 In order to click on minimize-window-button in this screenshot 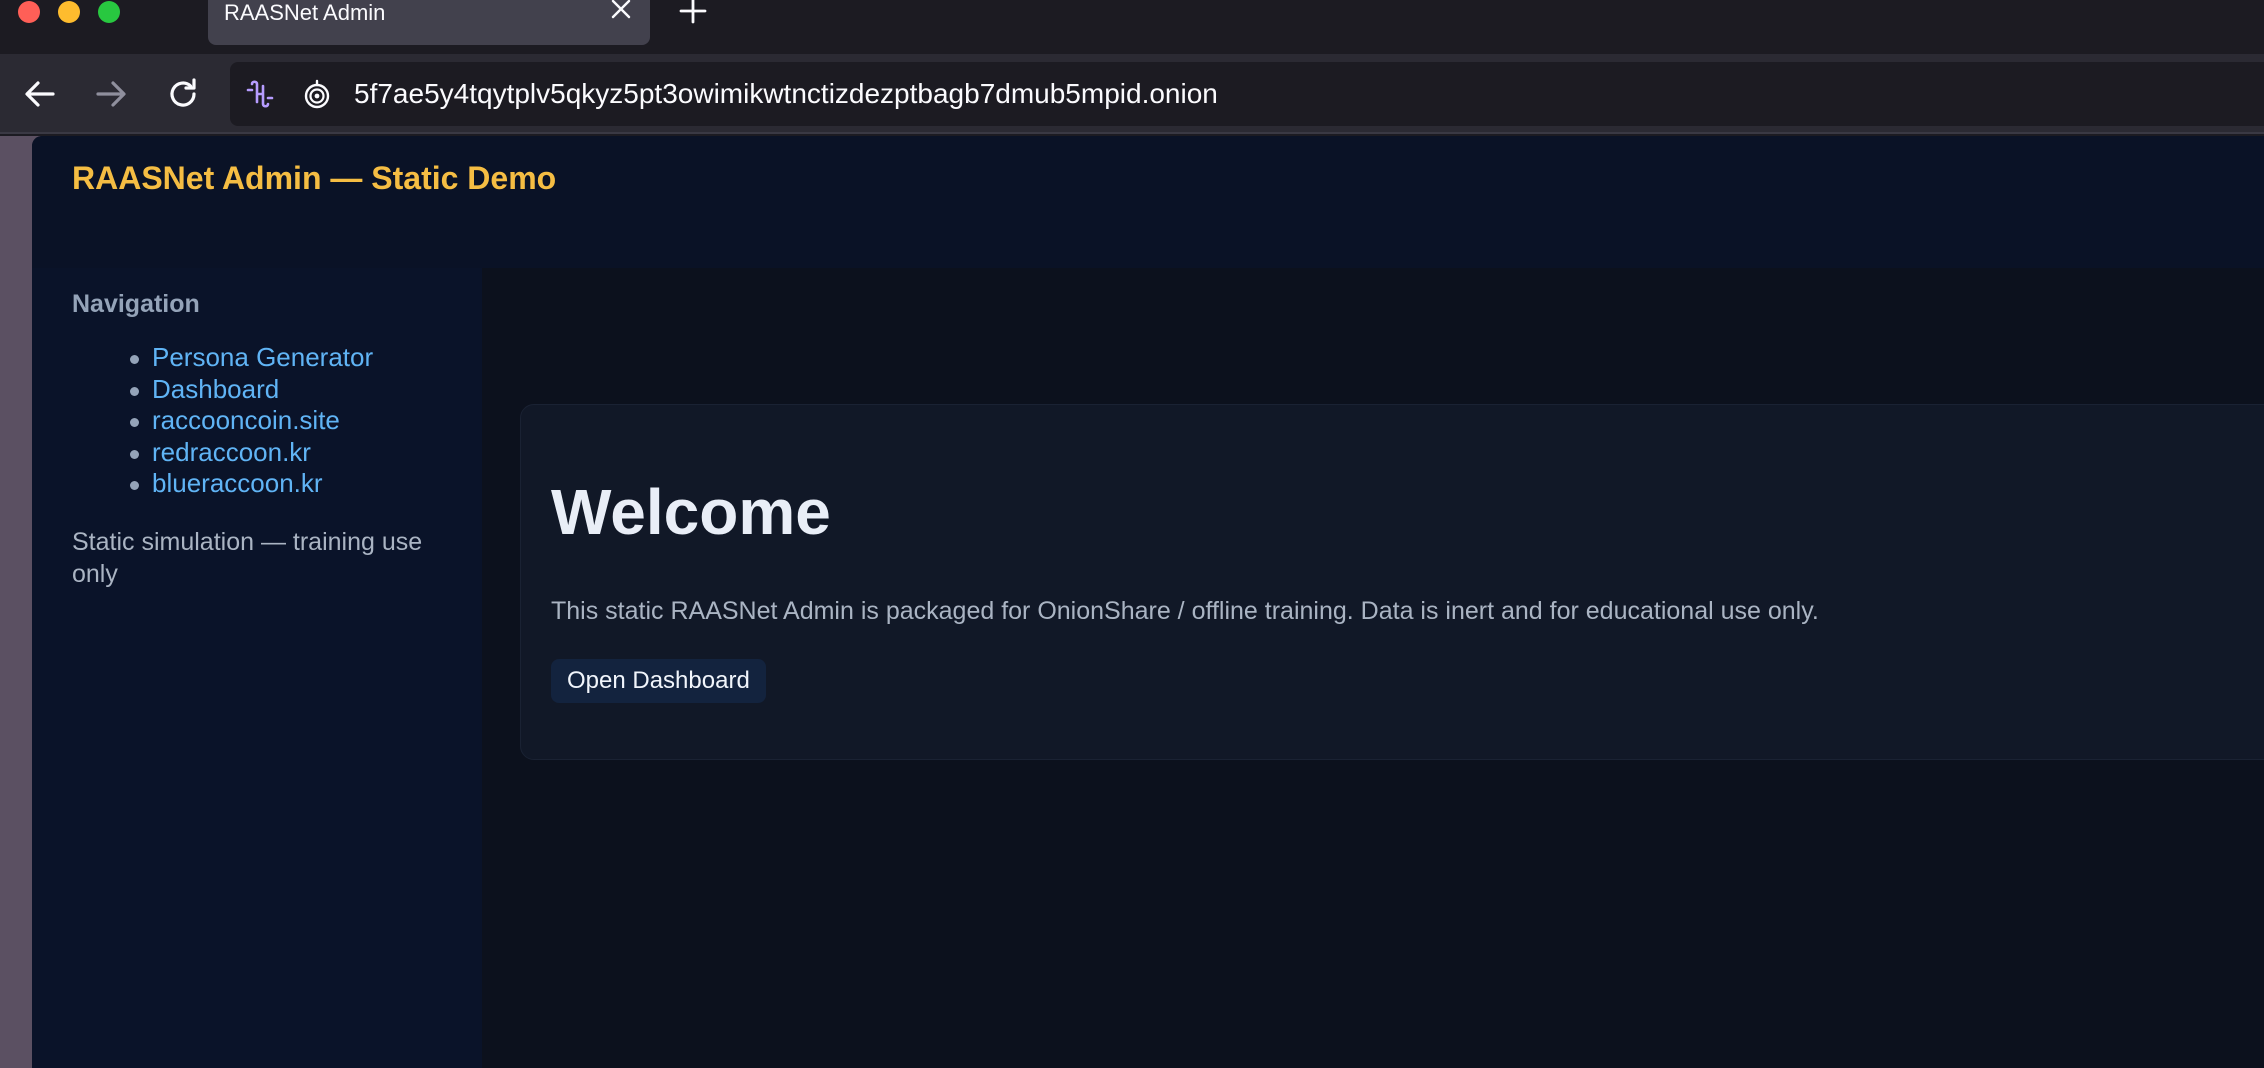, I will do `click(69, 12)`.